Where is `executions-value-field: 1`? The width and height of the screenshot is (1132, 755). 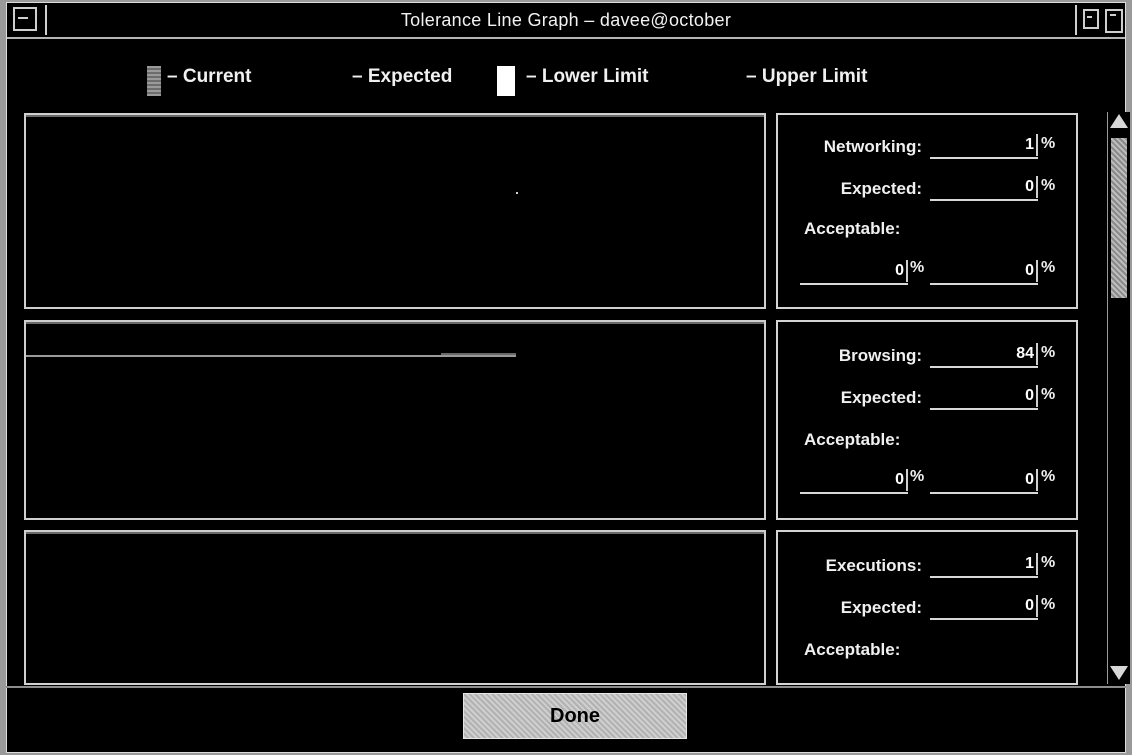
executions-value-field: 1 is located at coordinates (984, 564).